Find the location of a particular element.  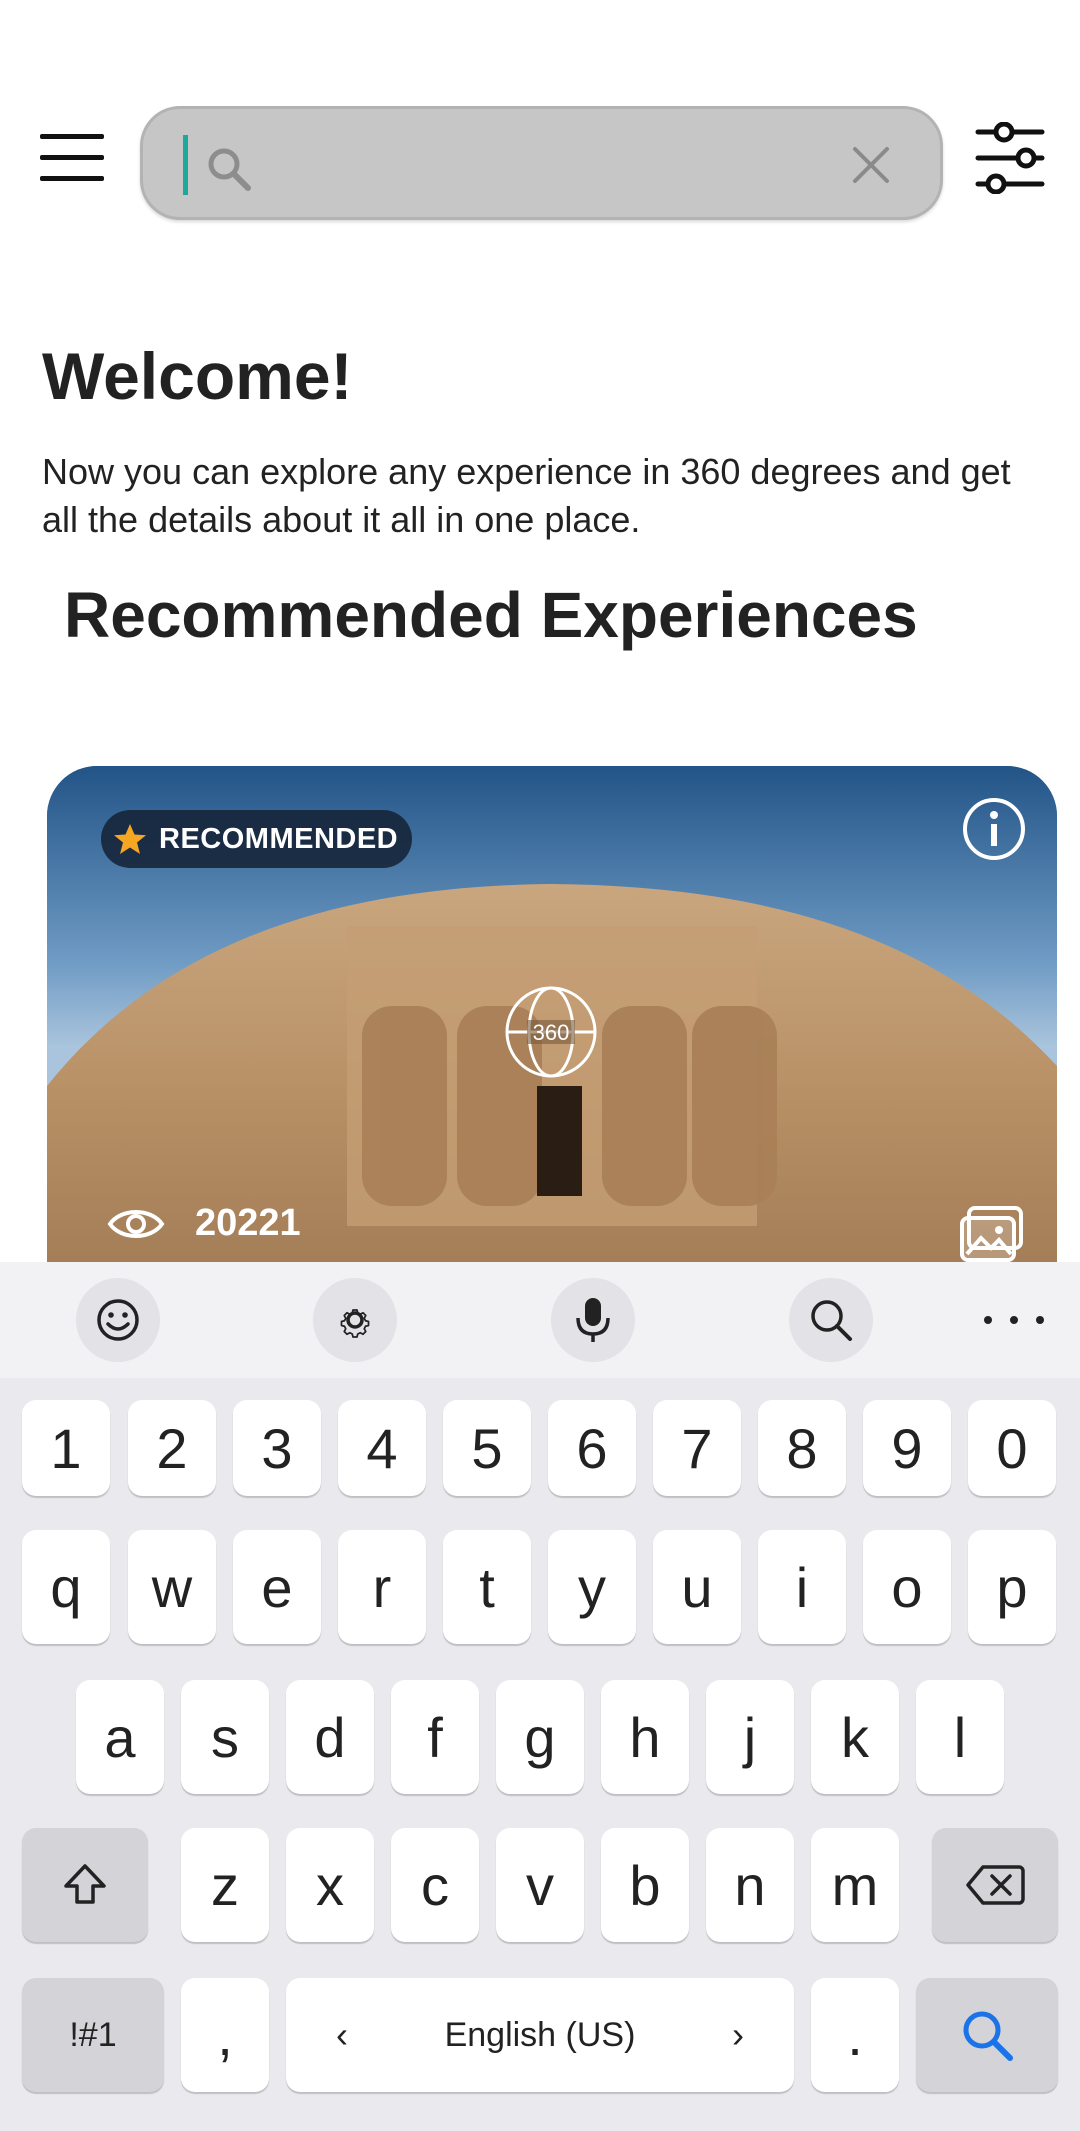

key-m: m is located at coordinates (855, 1885).